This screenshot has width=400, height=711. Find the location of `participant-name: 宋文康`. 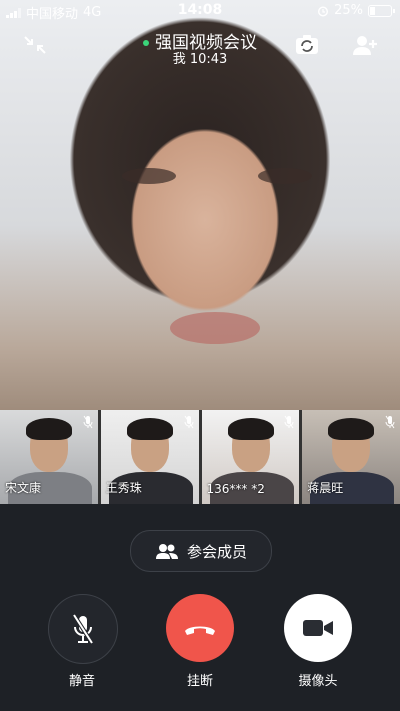

participant-name: 宋文康 is located at coordinates (23, 488).